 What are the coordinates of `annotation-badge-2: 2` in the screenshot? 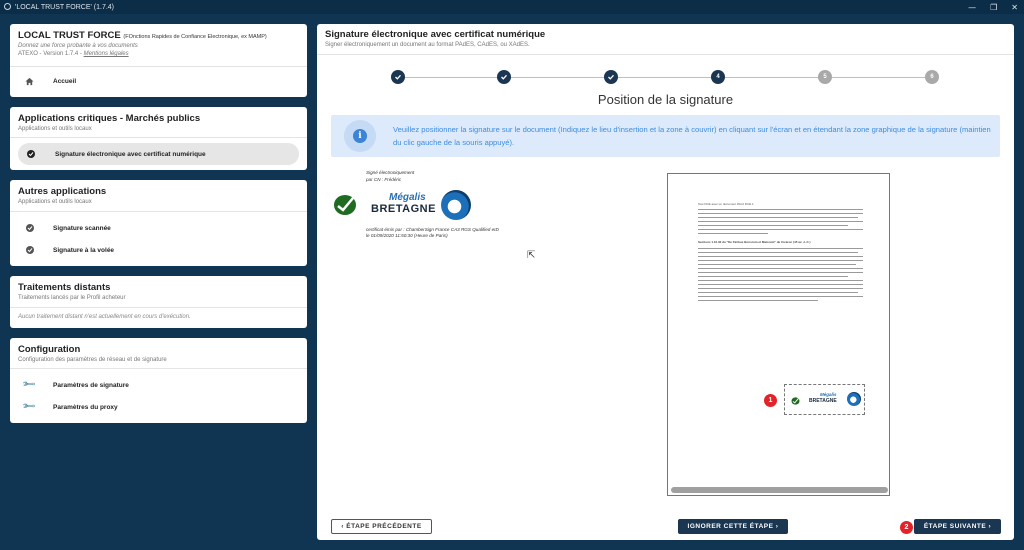 It's located at (906, 527).